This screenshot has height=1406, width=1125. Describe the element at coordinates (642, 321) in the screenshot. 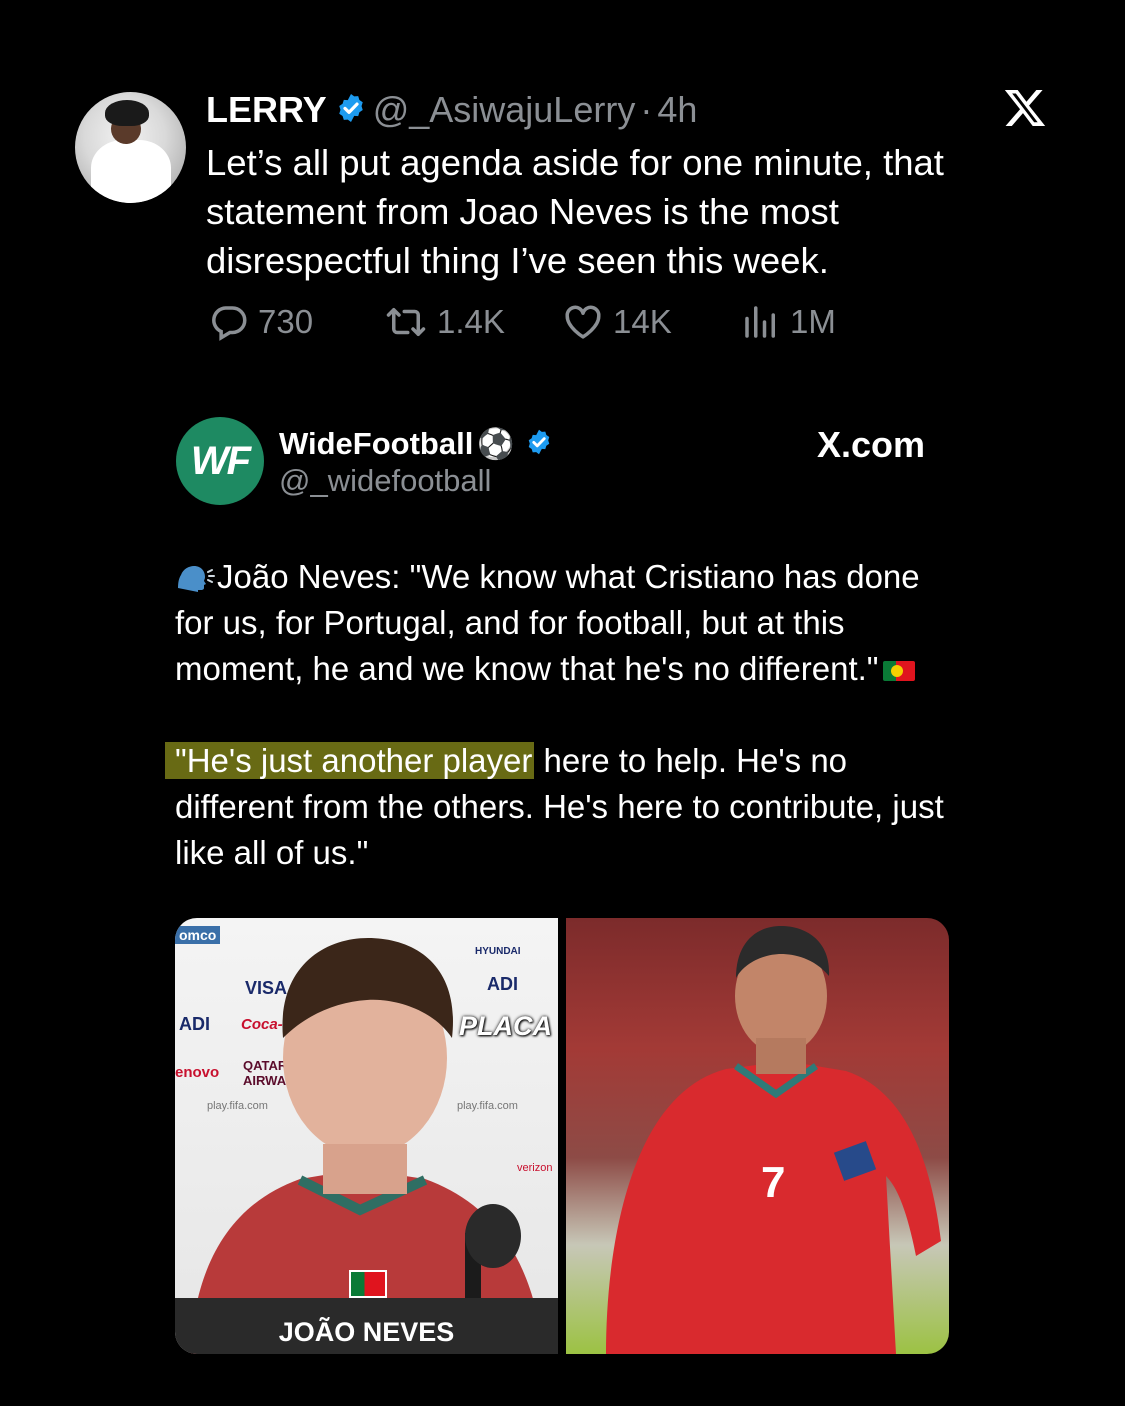

I see `like-count: 14K` at that location.